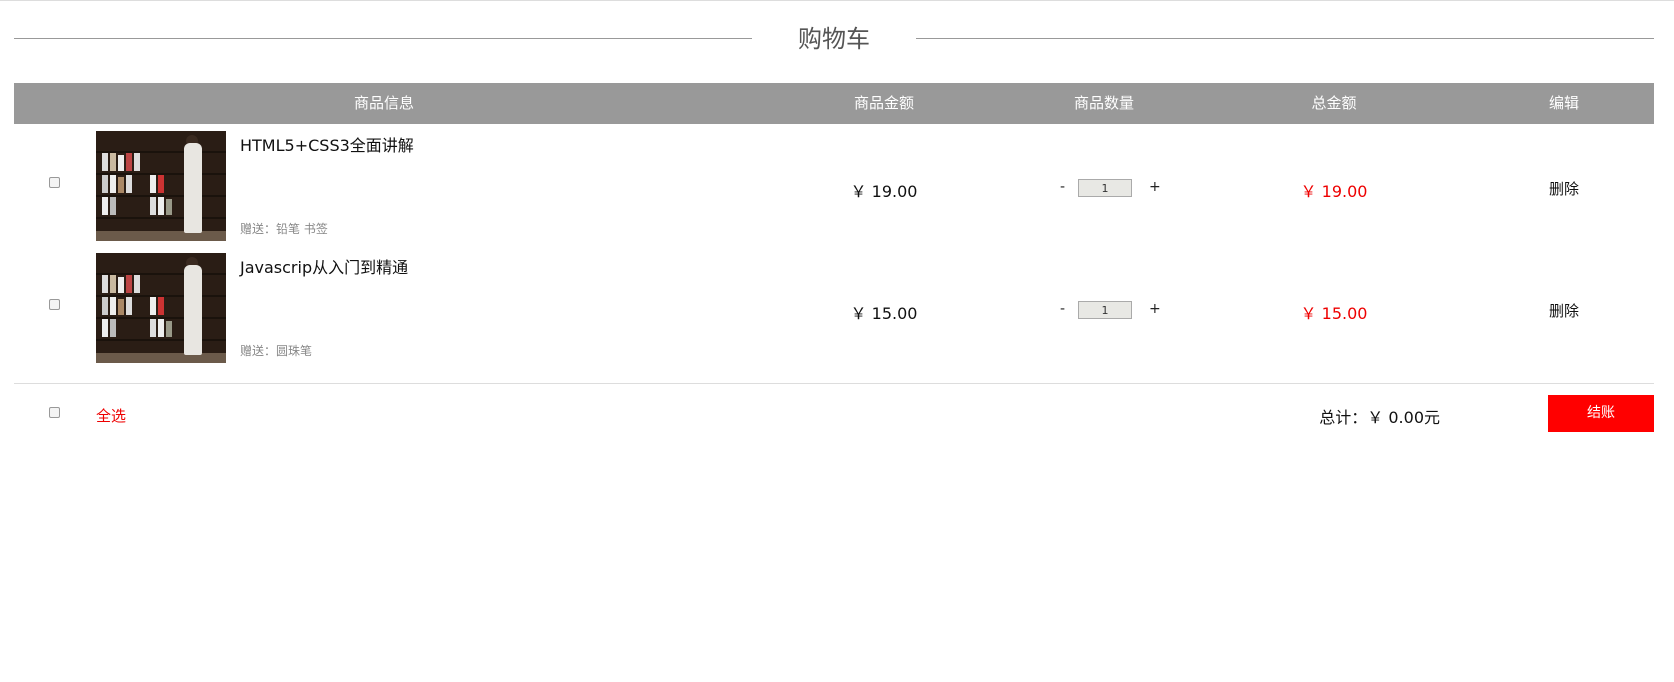  I want to click on column-header-total: 总金额, so click(1334, 103).